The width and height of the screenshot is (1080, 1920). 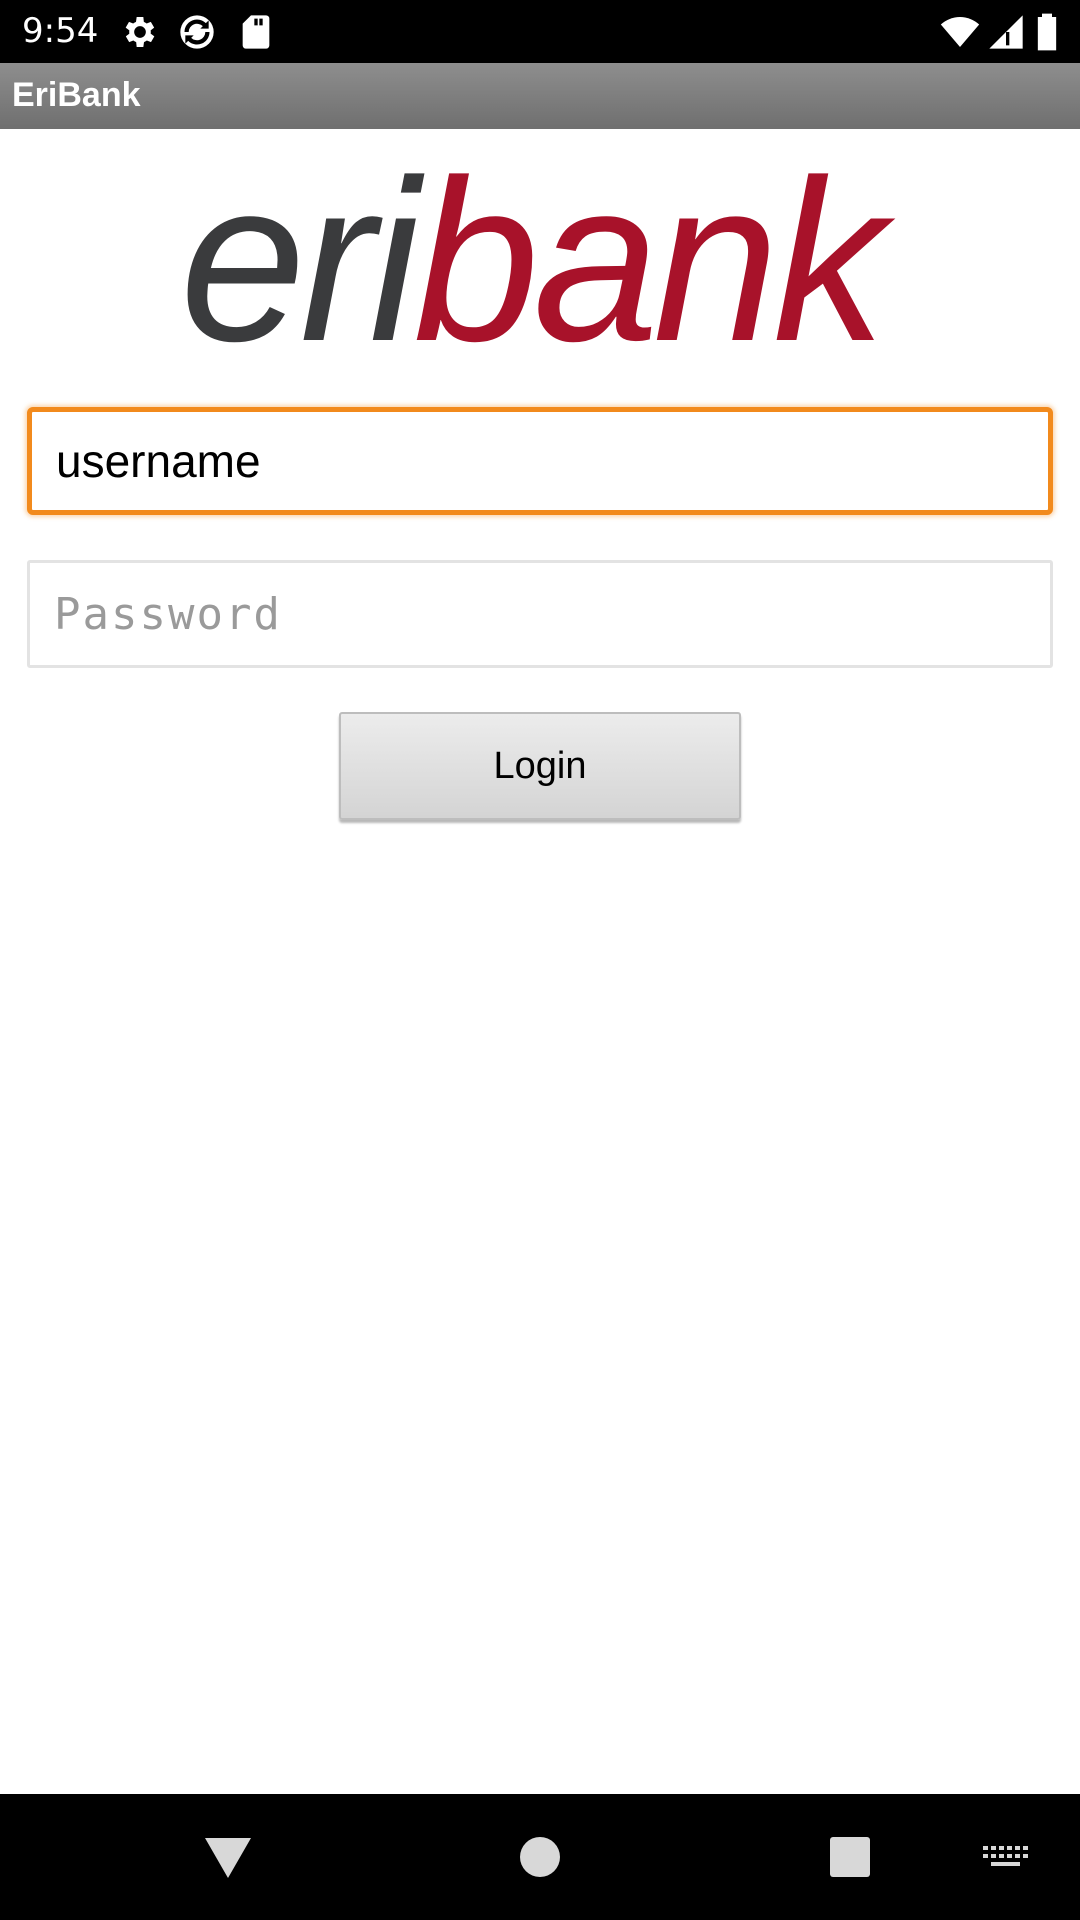 What do you see at coordinates (960, 32) in the screenshot?
I see `wifi-icon` at bounding box center [960, 32].